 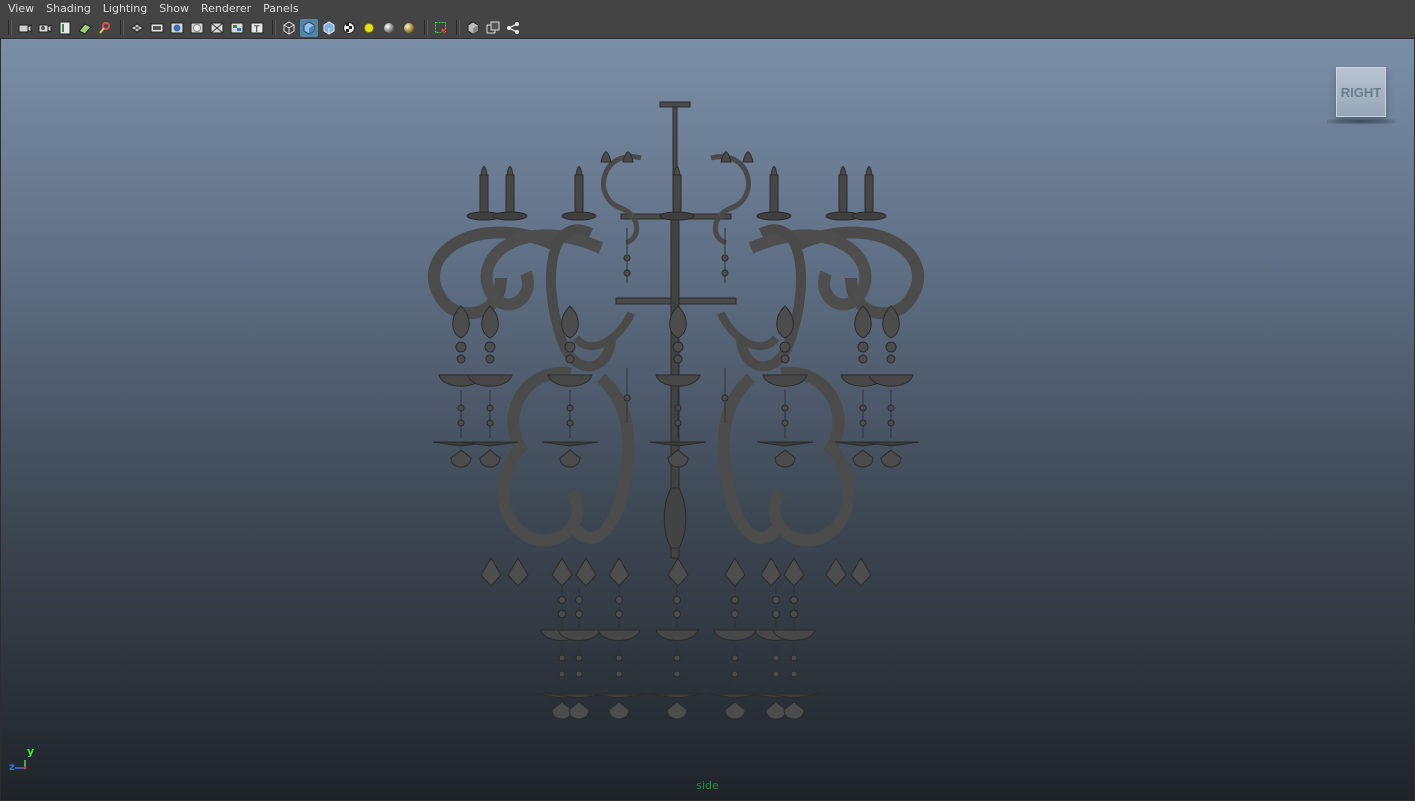 What do you see at coordinates (309, 27) in the screenshot?
I see `smooth-shade-icon` at bounding box center [309, 27].